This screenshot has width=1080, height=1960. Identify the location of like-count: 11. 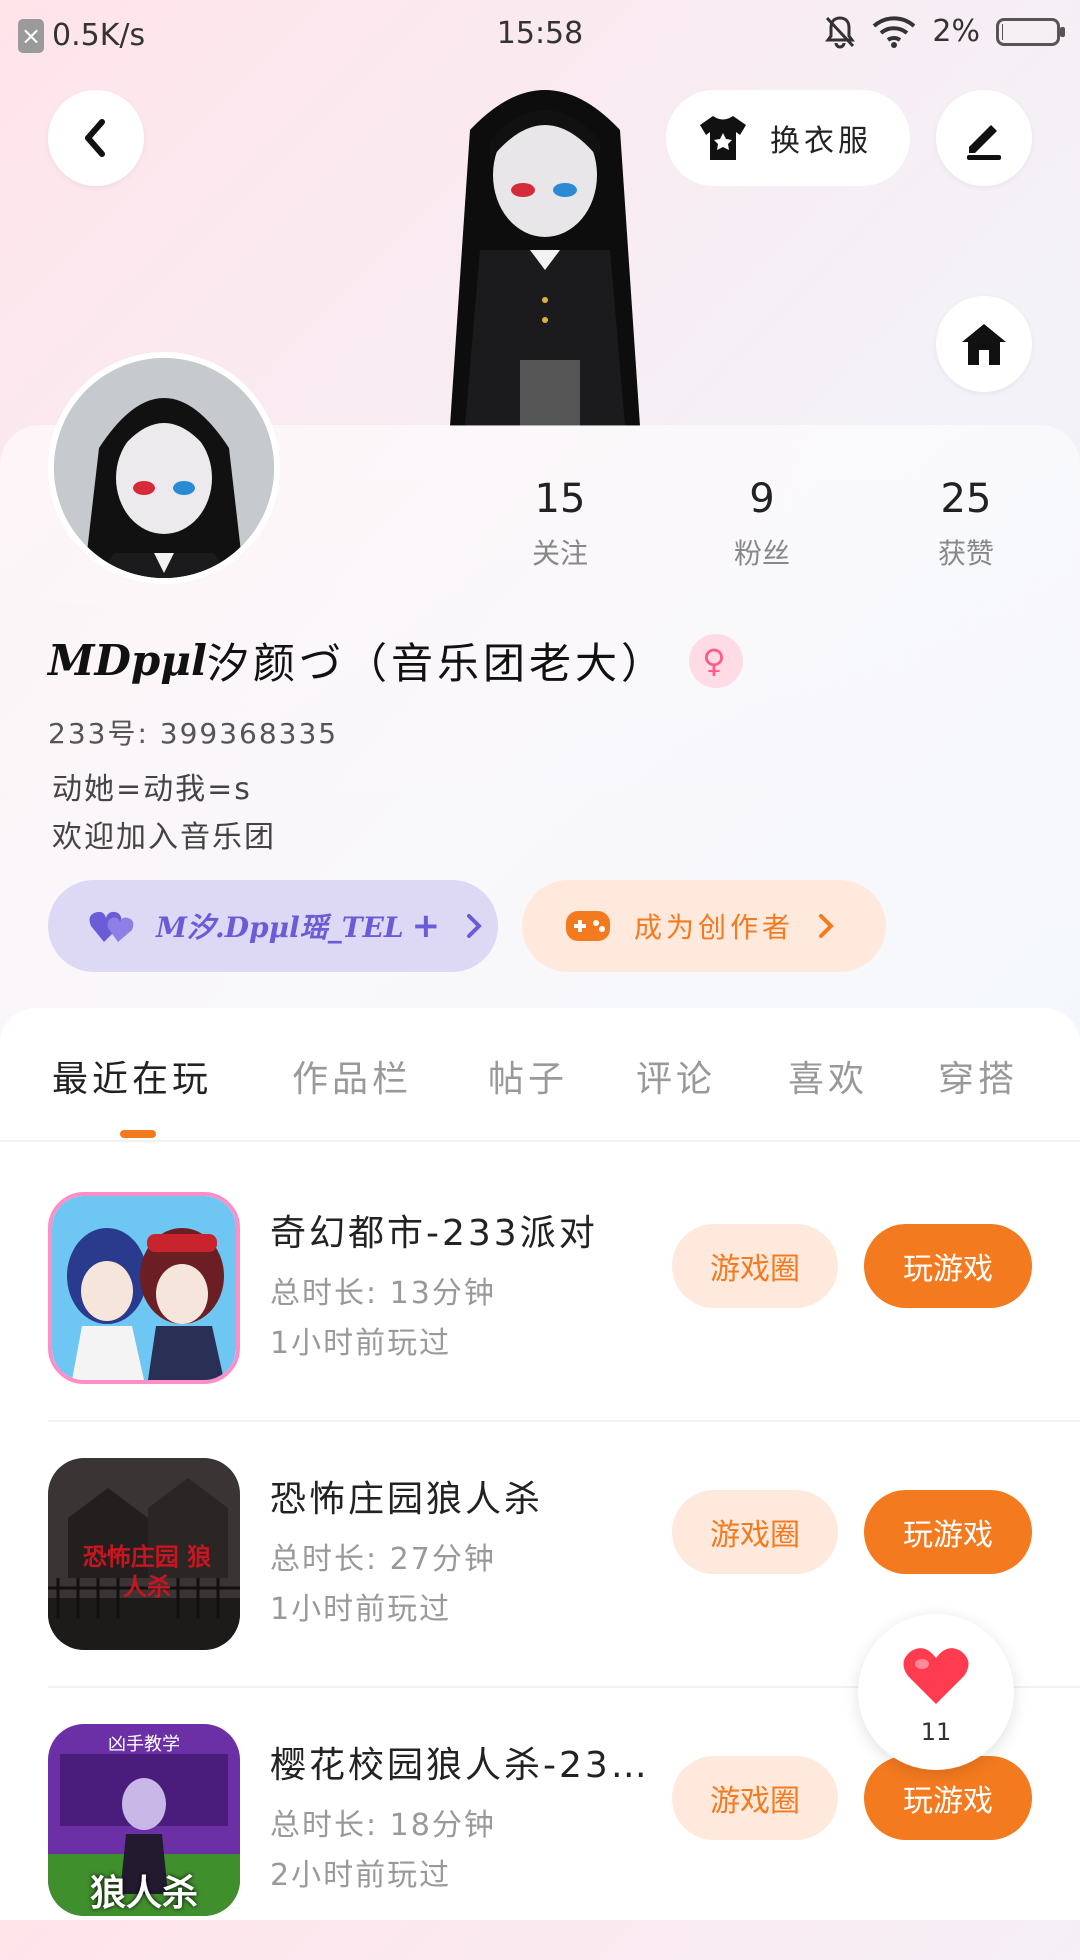
(936, 1732).